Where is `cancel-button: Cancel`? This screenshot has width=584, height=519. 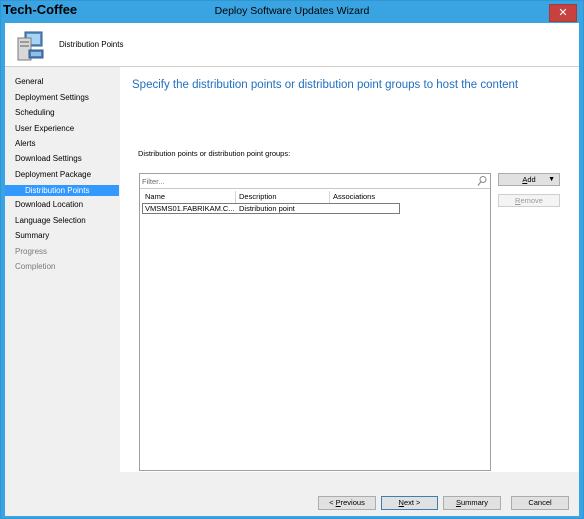 cancel-button: Cancel is located at coordinates (540, 503).